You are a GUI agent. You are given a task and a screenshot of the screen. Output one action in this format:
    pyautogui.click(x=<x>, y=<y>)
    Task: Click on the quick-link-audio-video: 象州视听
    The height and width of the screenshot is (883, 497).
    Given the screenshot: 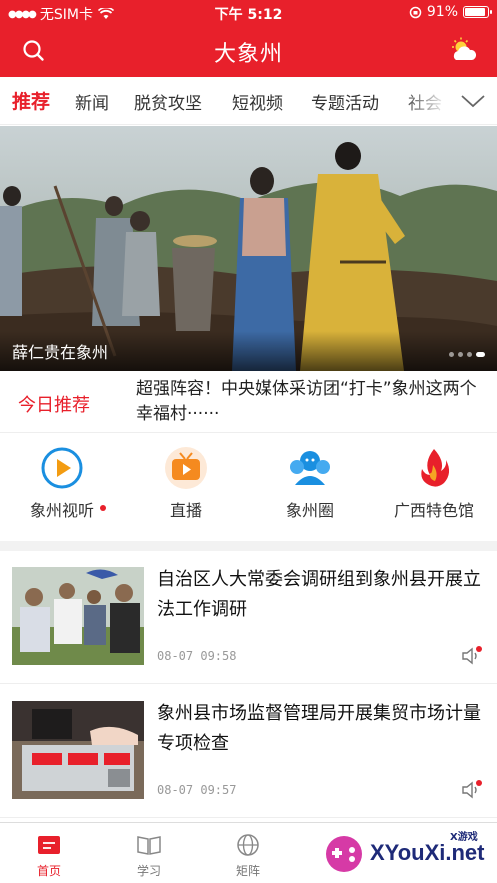 What is the action you would take?
    pyautogui.click(x=62, y=483)
    